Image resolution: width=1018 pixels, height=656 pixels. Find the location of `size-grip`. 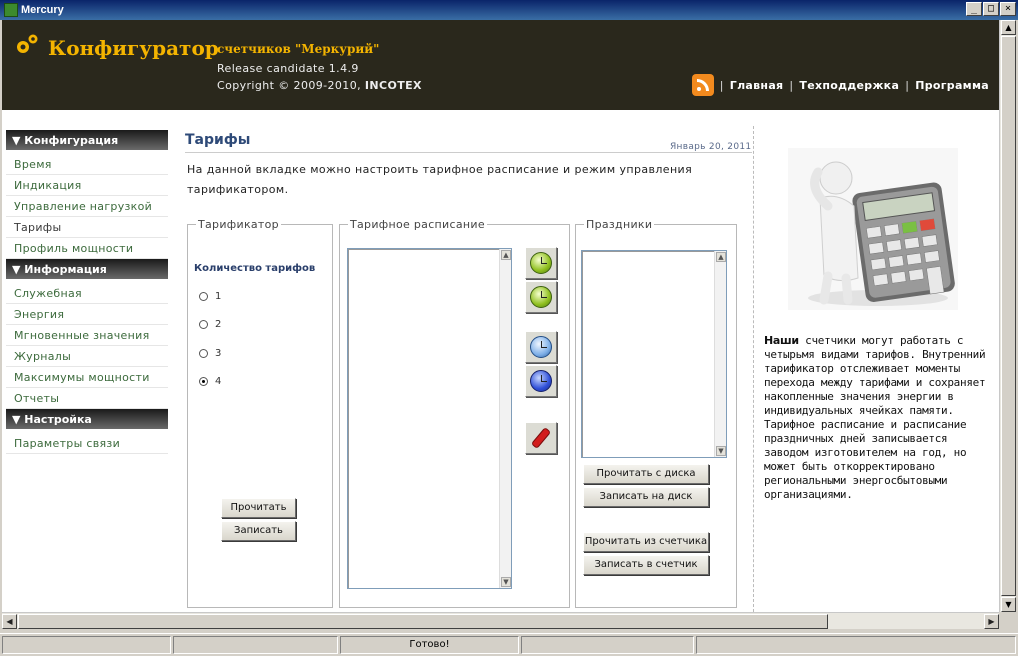

size-grip is located at coordinates (1007, 620).